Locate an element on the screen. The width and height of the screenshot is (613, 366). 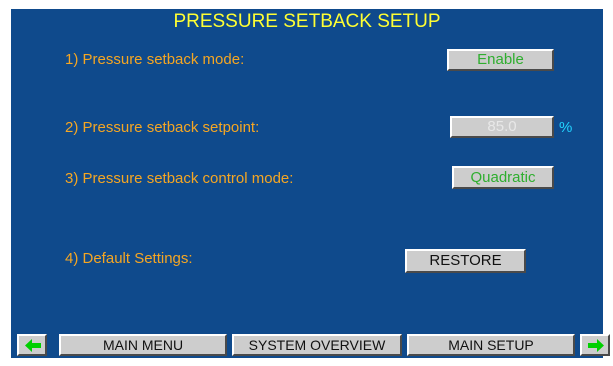
control-mode-button: Quadratic is located at coordinates (503, 177).